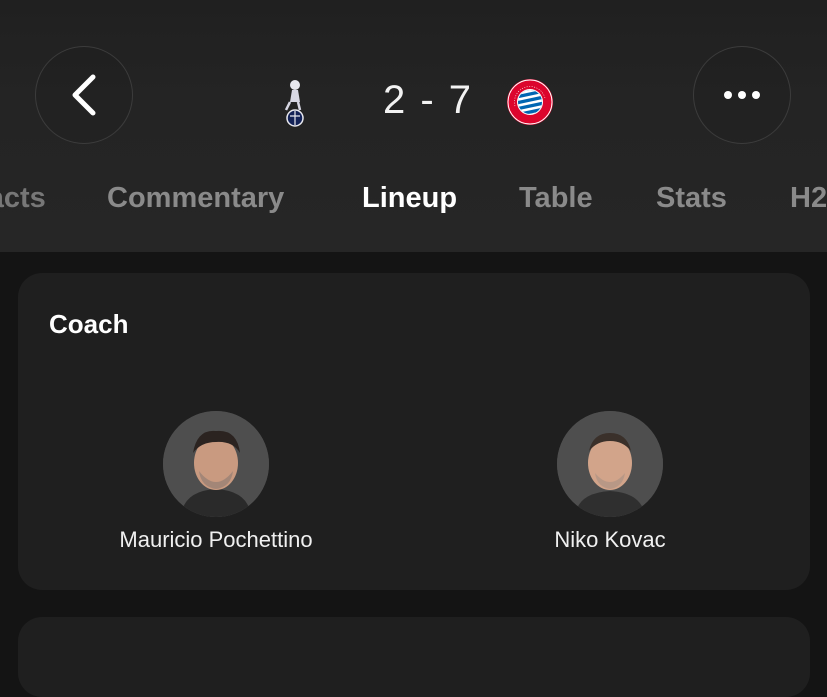 The width and height of the screenshot is (827, 697). I want to click on chevron-left-icon, so click(84, 95).